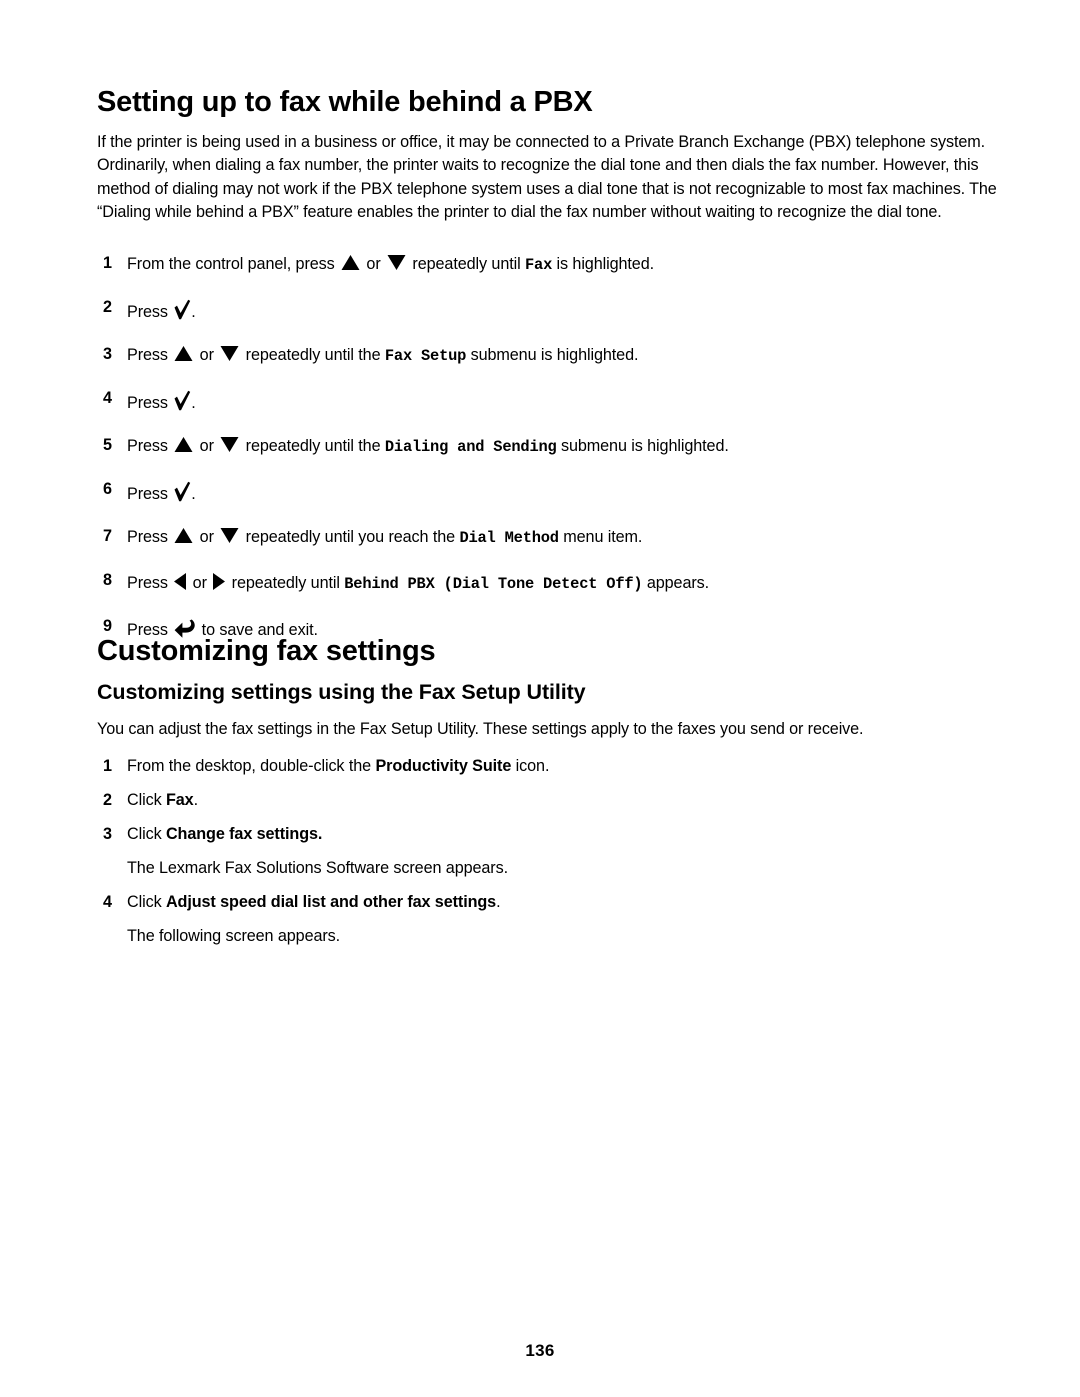  What do you see at coordinates (443, 766) in the screenshot?
I see `ui-control-label: Productivity Suite` at bounding box center [443, 766].